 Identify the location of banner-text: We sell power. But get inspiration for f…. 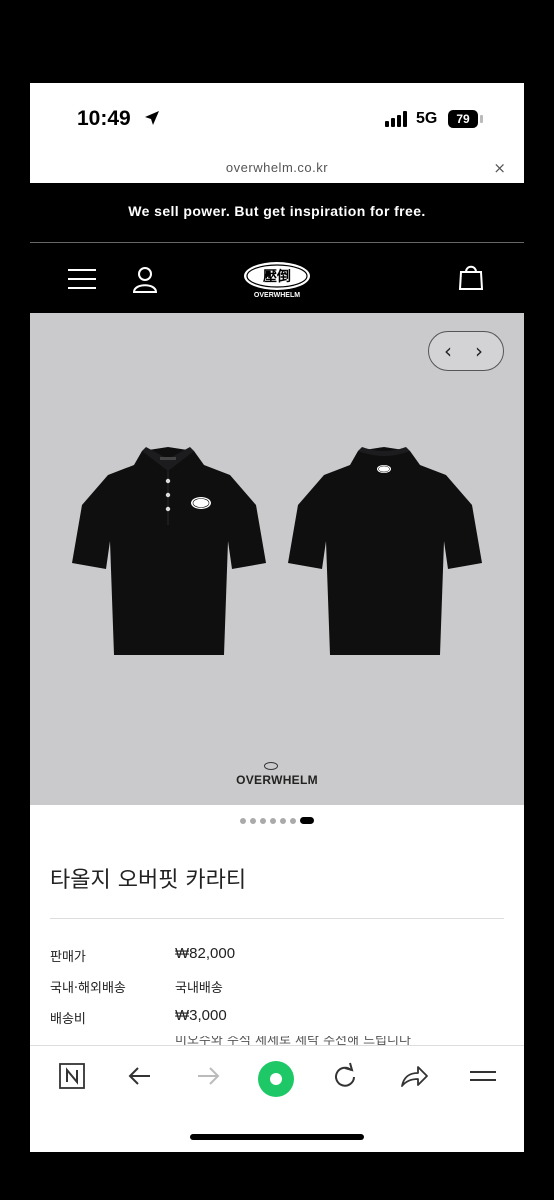
(277, 211).